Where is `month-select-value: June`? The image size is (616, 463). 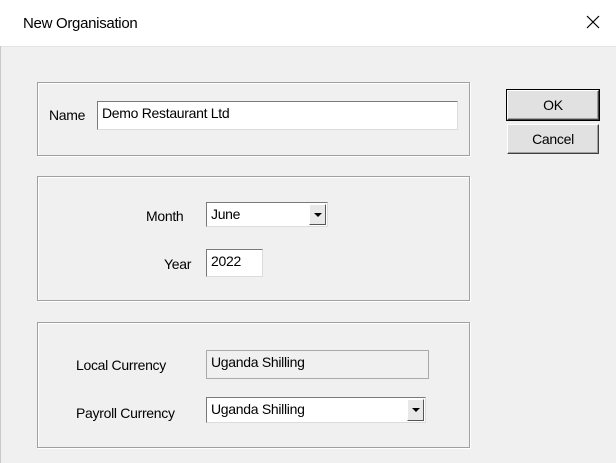 month-select-value: June is located at coordinates (226, 214).